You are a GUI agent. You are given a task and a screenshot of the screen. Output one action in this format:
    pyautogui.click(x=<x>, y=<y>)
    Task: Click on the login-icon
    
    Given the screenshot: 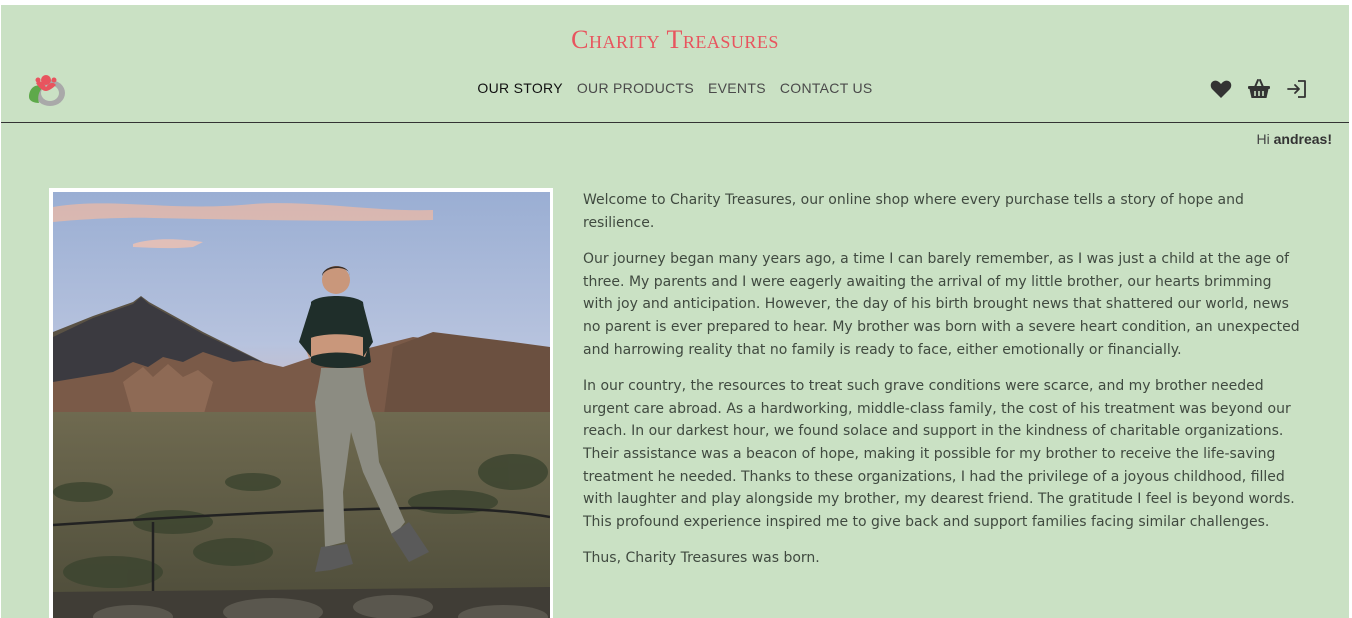 What is the action you would take?
    pyautogui.click(x=1297, y=89)
    